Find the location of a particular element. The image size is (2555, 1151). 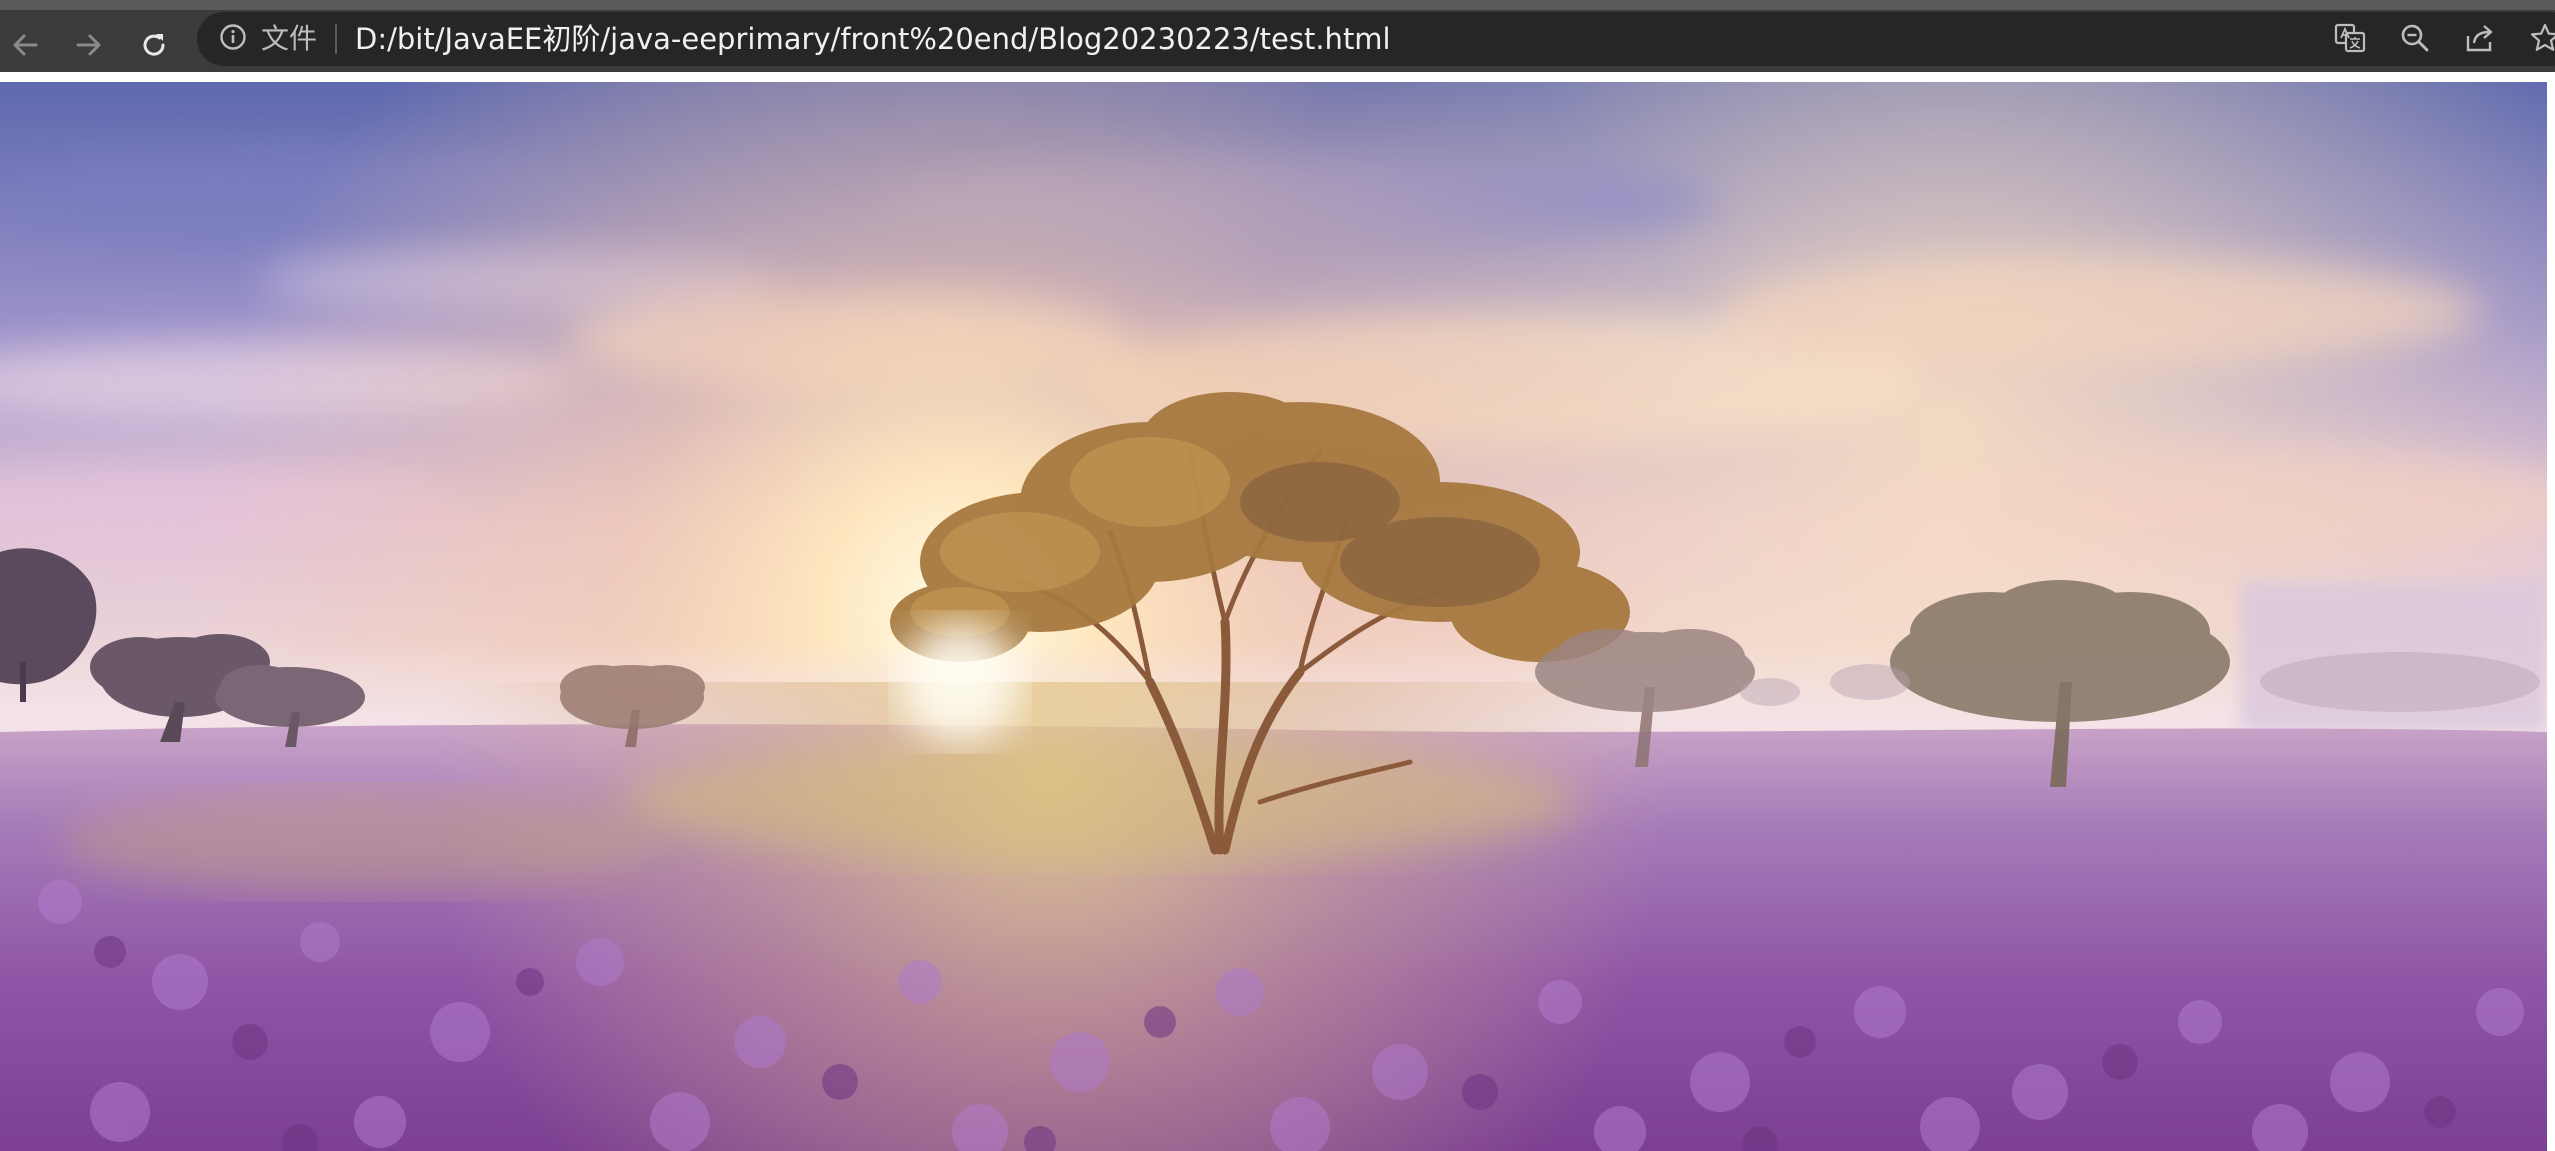

page-top-margin is located at coordinates (1277, 77).